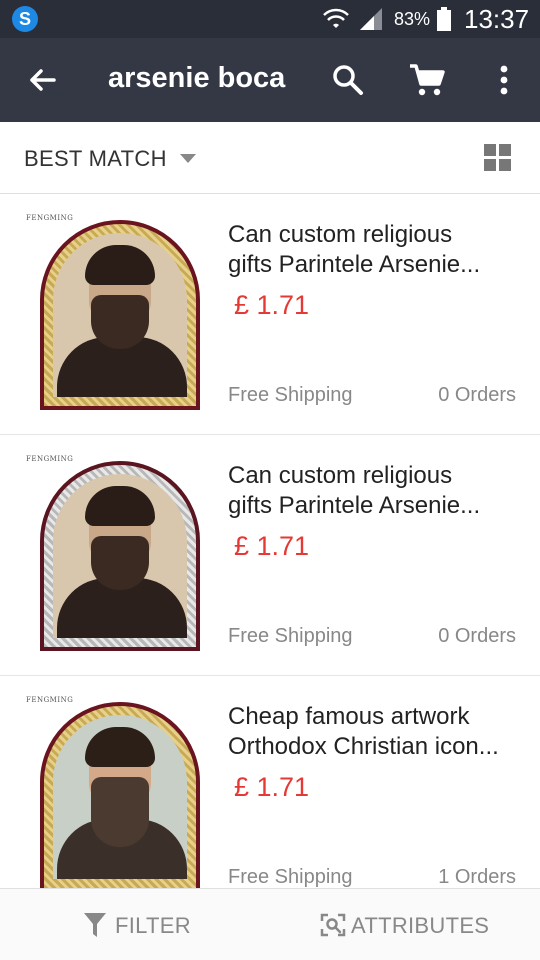 Image resolution: width=540 pixels, height=960 pixels. I want to click on filter-label: FILTER, so click(153, 925).